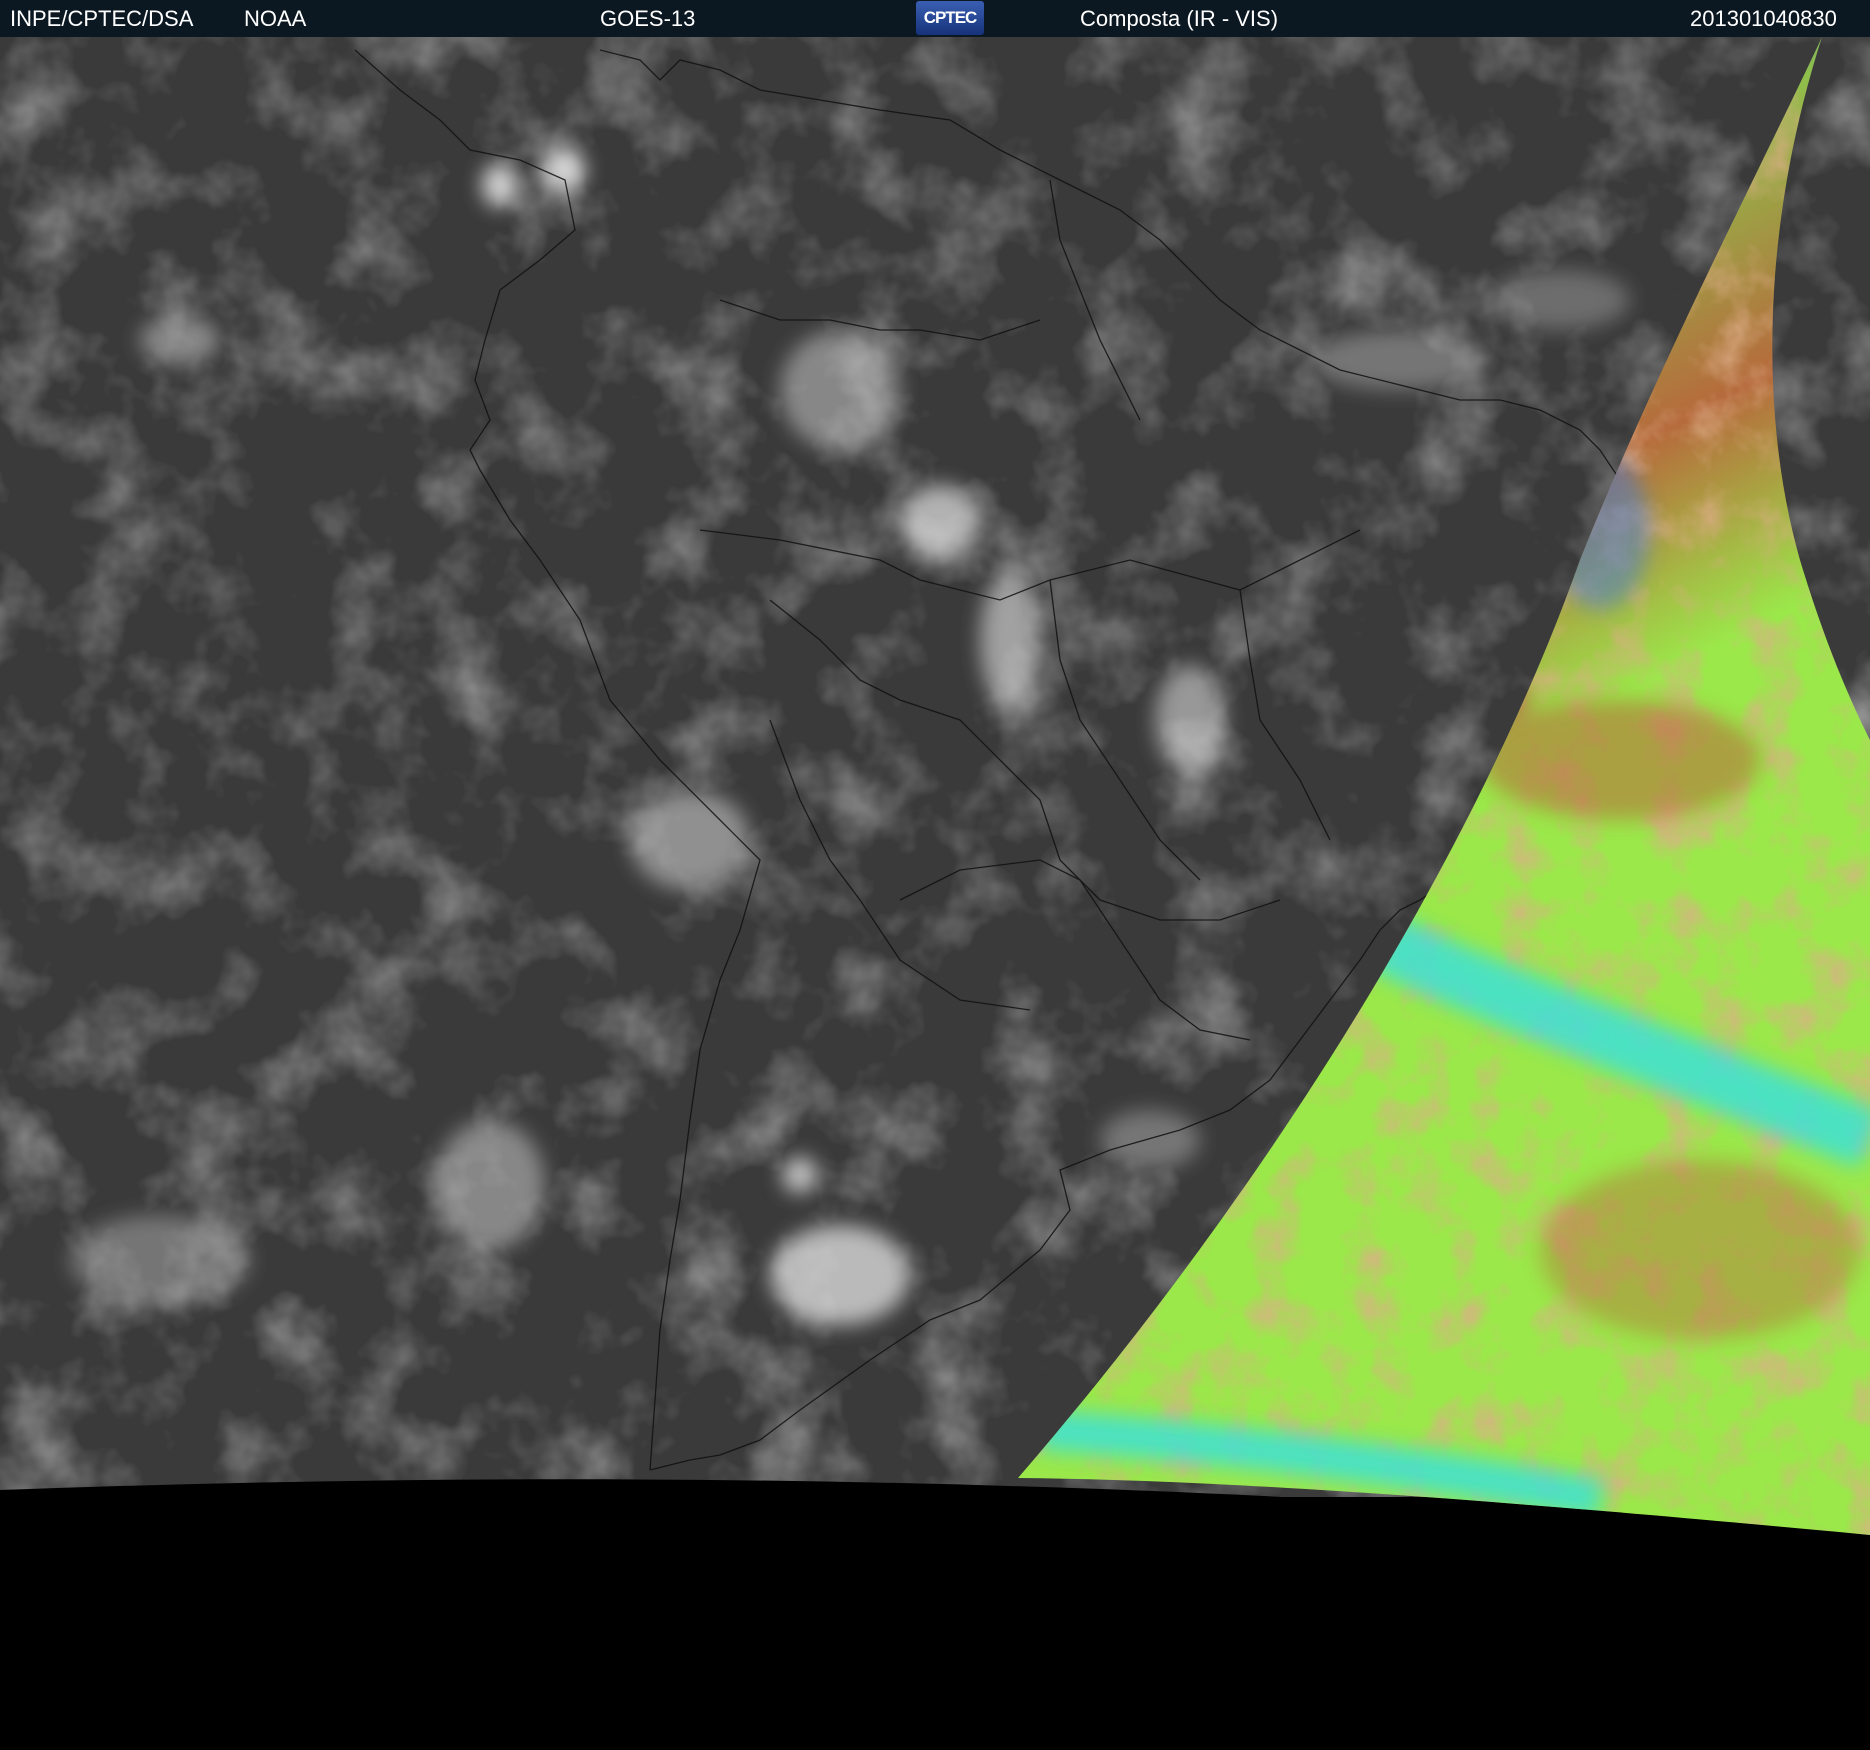  I want to click on timestamp-label: 201301040830, so click(1763, 18).